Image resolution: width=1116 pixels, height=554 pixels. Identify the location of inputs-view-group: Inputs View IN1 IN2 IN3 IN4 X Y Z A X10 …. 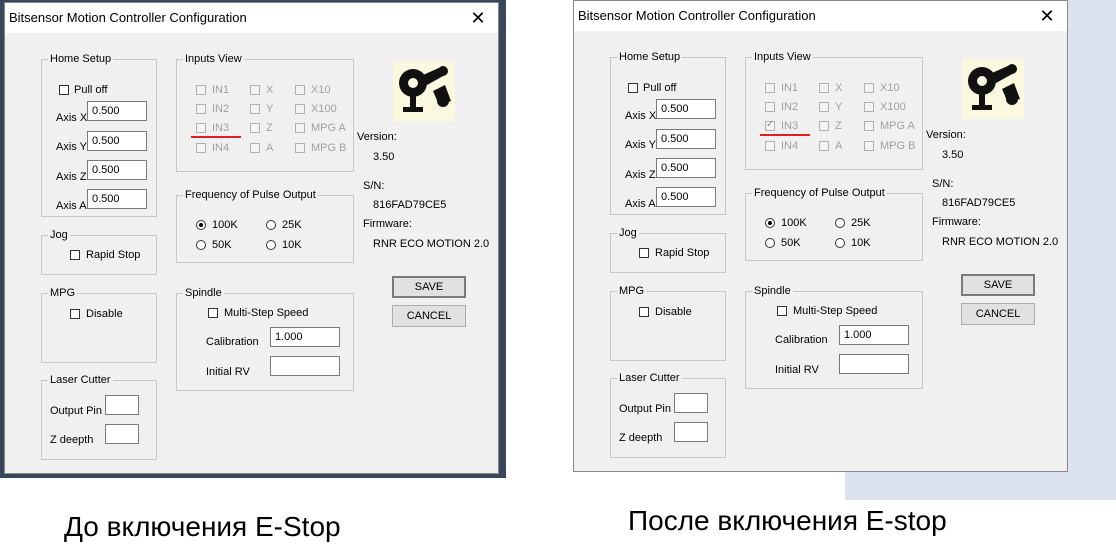
(834, 110).